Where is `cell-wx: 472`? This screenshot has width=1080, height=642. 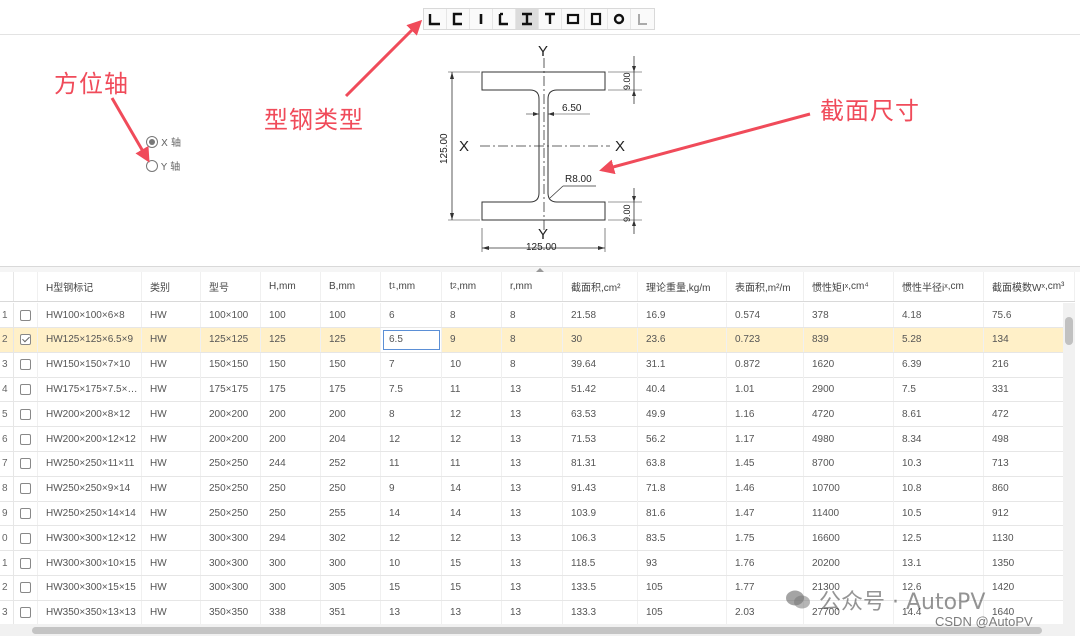 cell-wx: 472 is located at coordinates (1029, 414).